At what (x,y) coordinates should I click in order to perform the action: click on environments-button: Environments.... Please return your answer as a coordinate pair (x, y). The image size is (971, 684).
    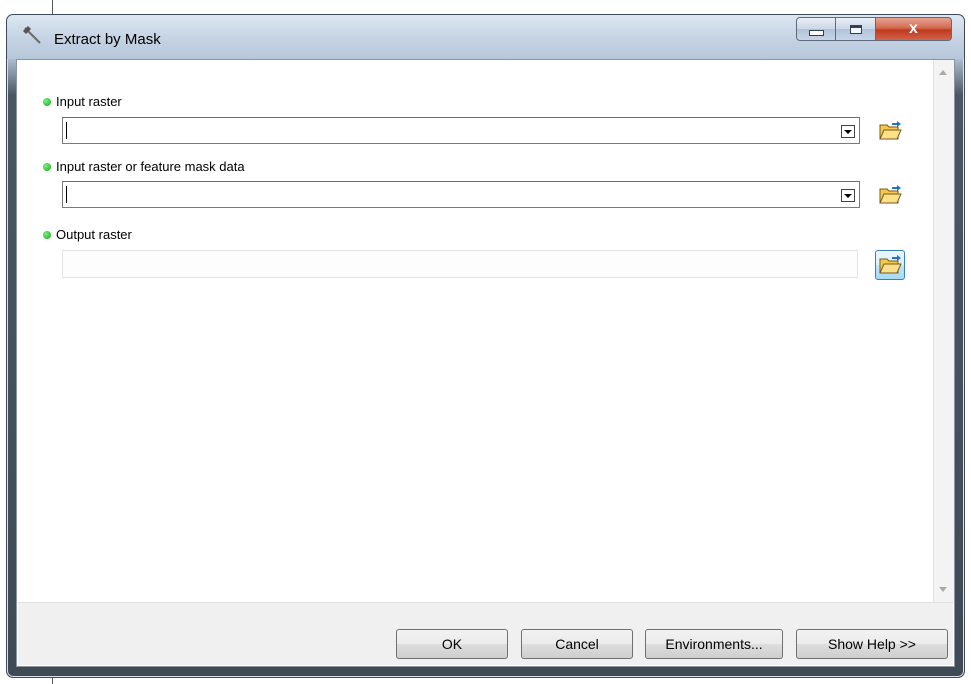
    Looking at the image, I should click on (714, 644).